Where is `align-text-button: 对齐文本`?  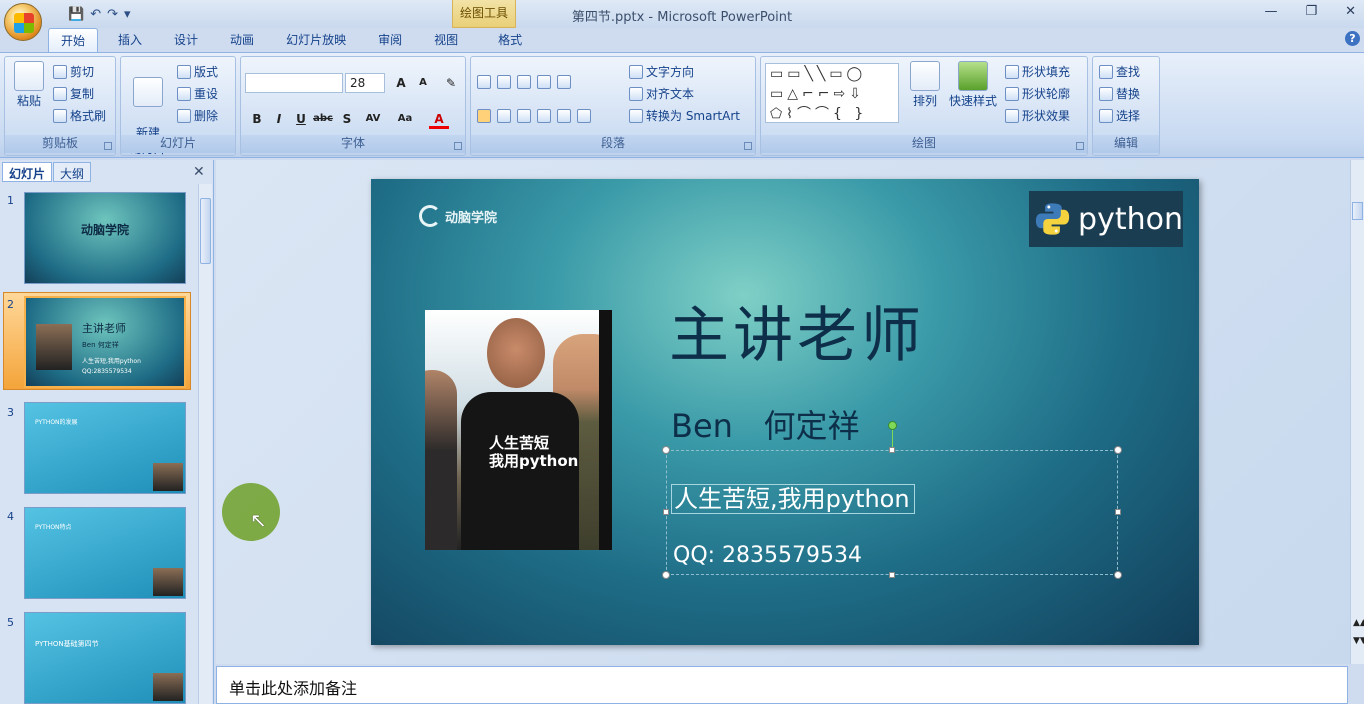
align-text-button: 对齐文本 is located at coordinates (661, 93).